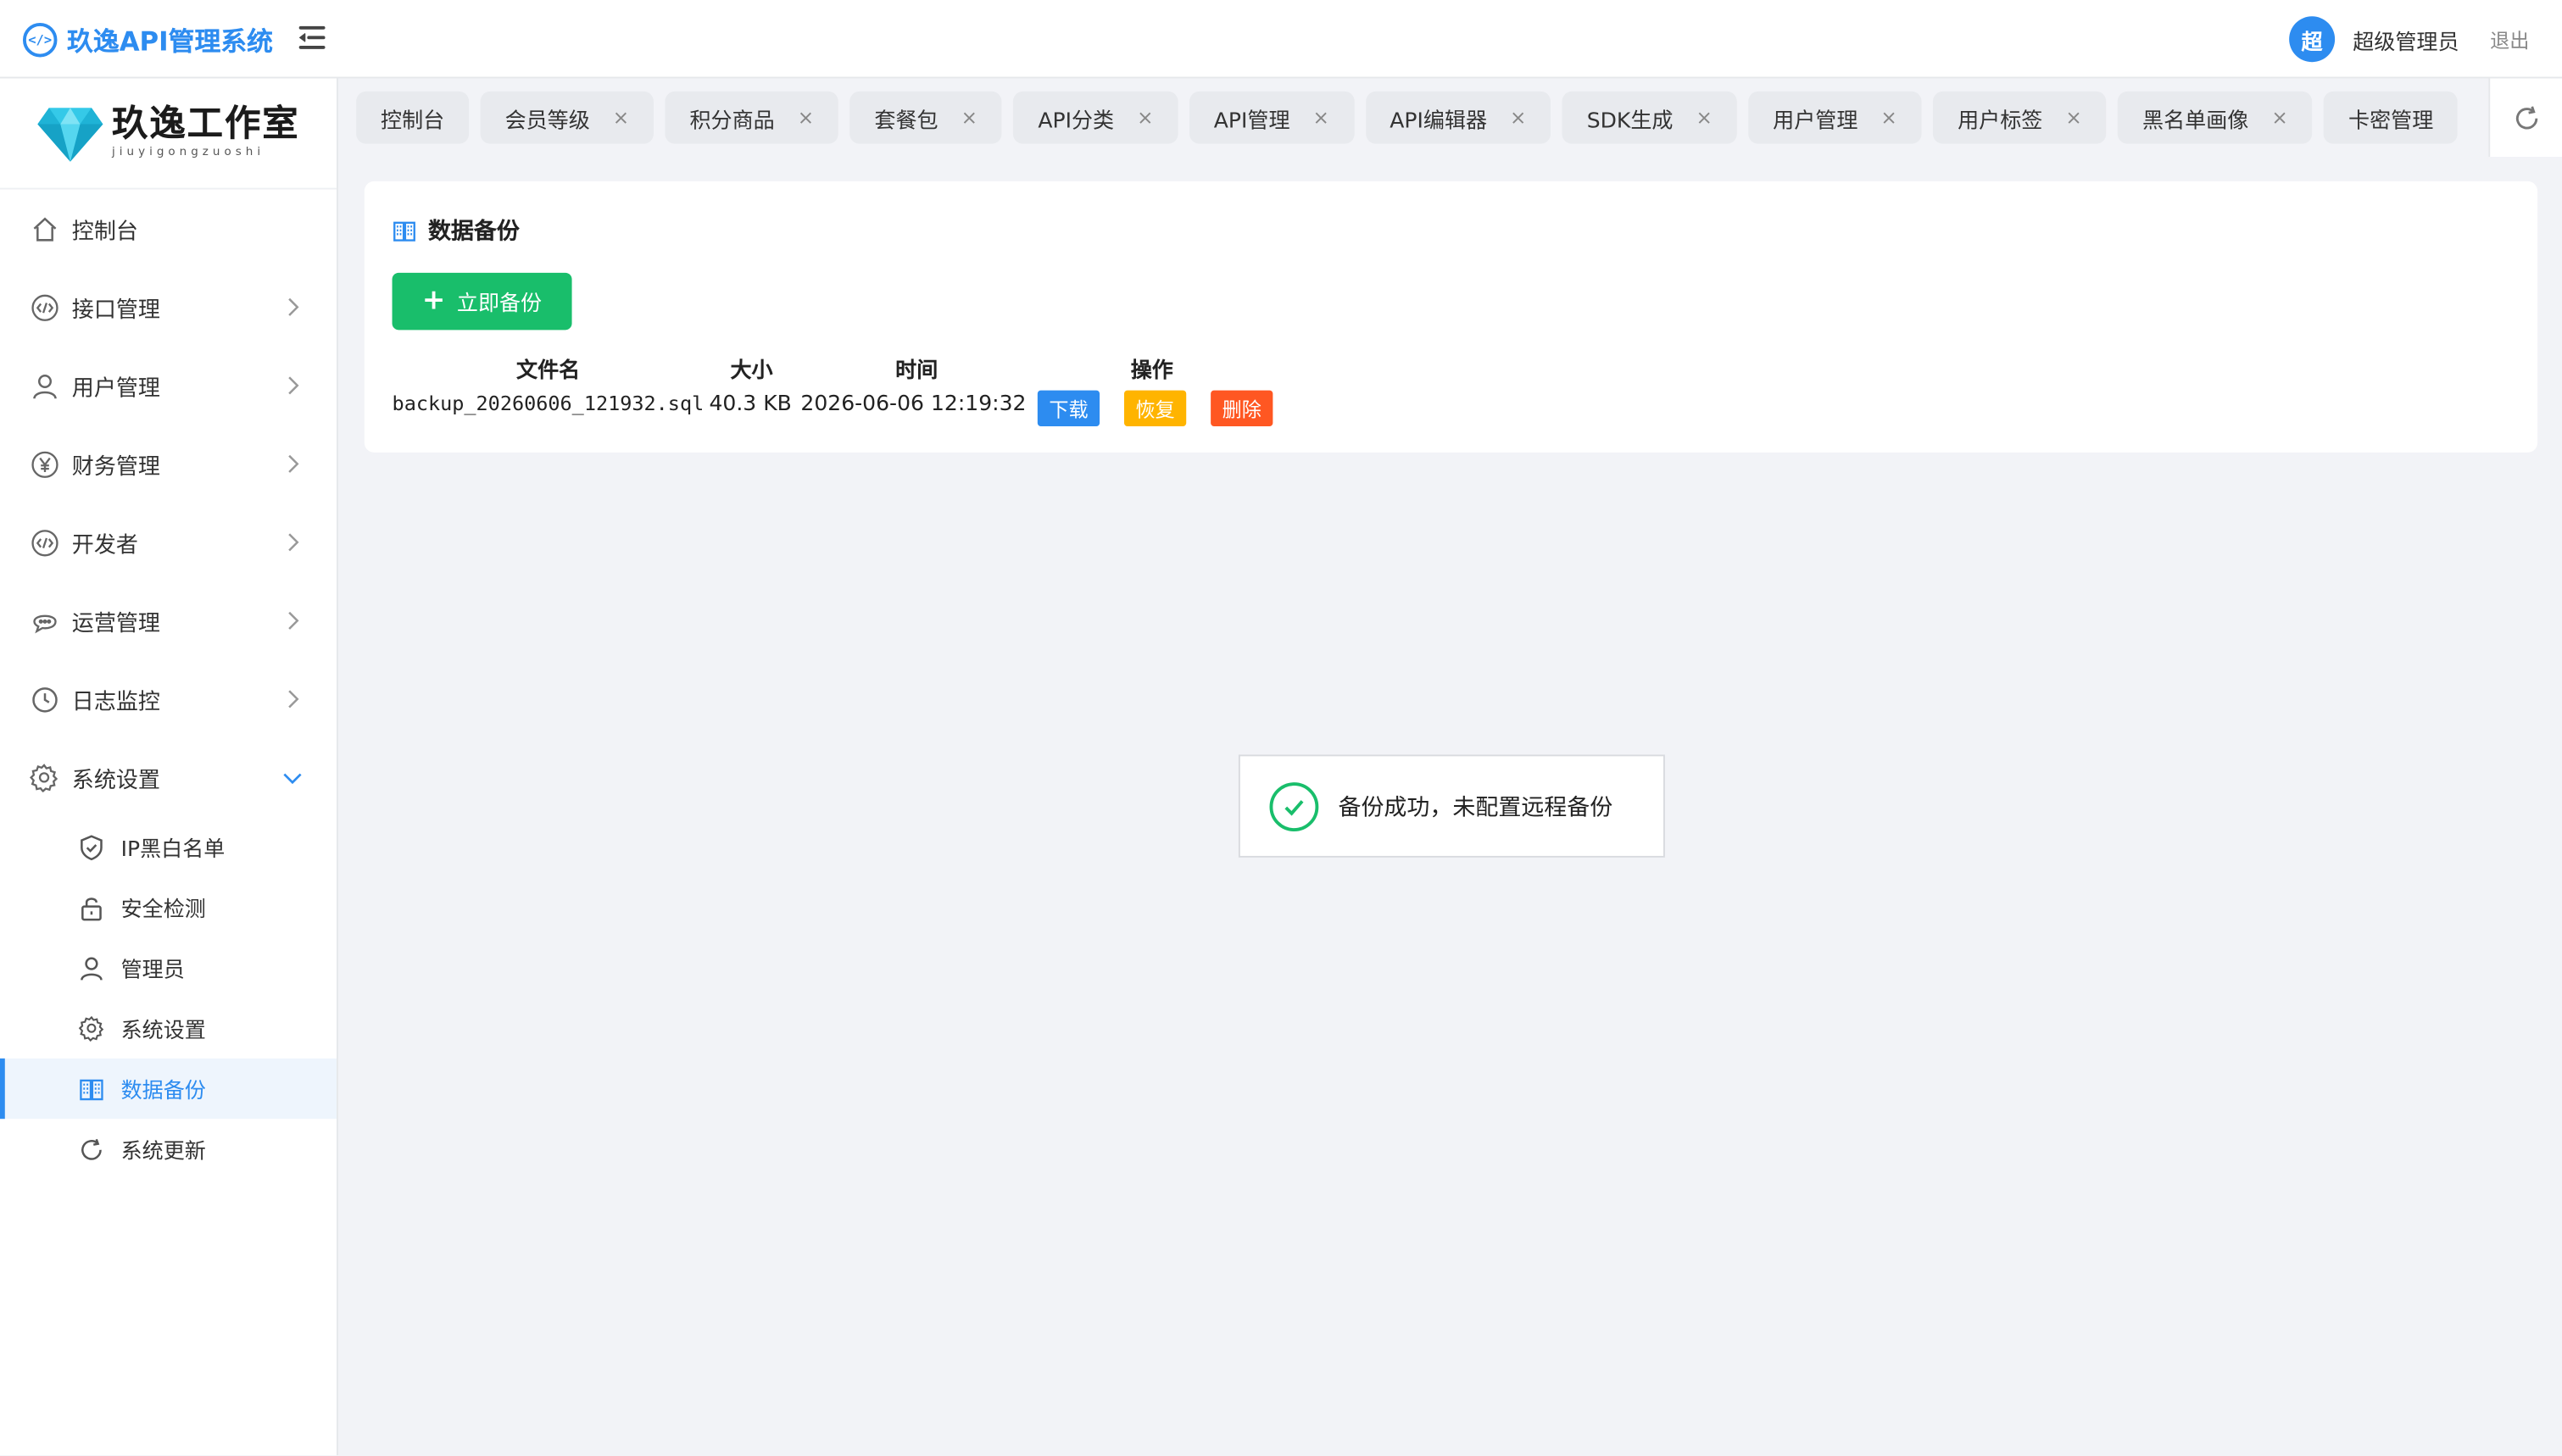 This screenshot has width=2562, height=1456. I want to click on tab: 卡密管理, so click(2391, 118).